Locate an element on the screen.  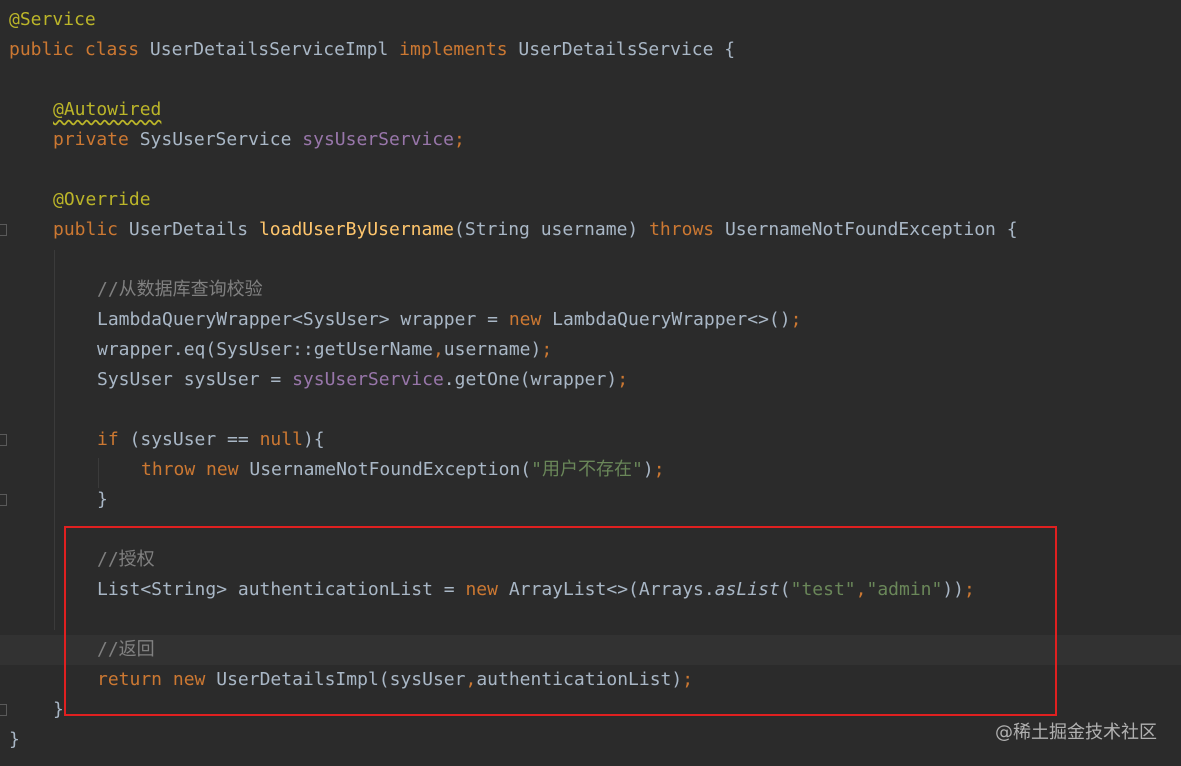
code-text: (sysUser == is located at coordinates (189, 439).